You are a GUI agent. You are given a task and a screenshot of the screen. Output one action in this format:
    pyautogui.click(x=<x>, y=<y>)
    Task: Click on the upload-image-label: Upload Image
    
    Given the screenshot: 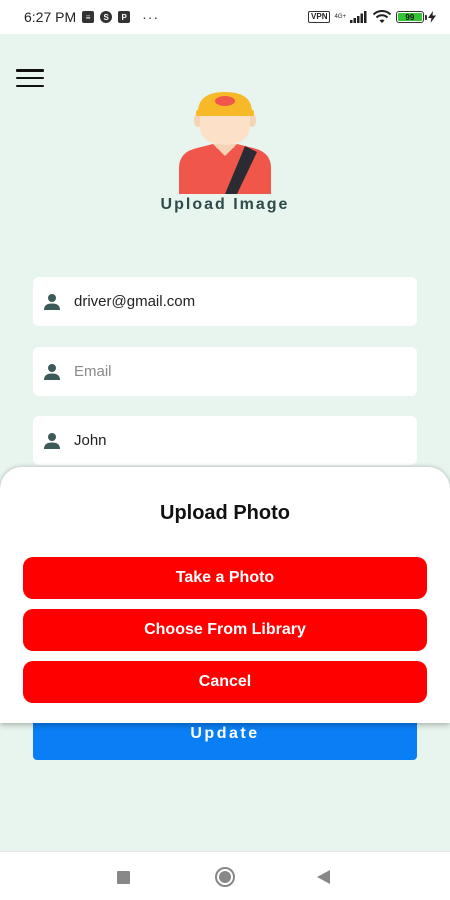 What is the action you would take?
    pyautogui.click(x=225, y=205)
    